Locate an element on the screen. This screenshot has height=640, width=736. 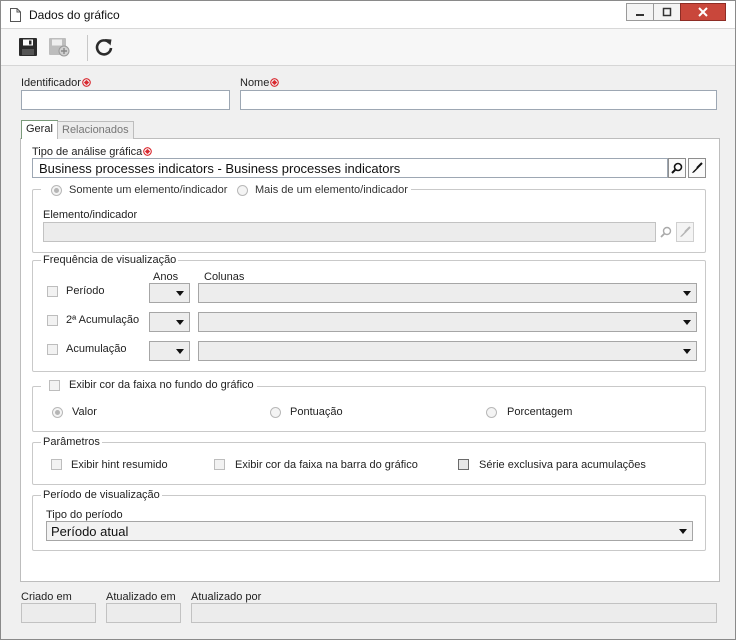
atualizado-por-label: Atualizado por is located at coordinates (226, 597).